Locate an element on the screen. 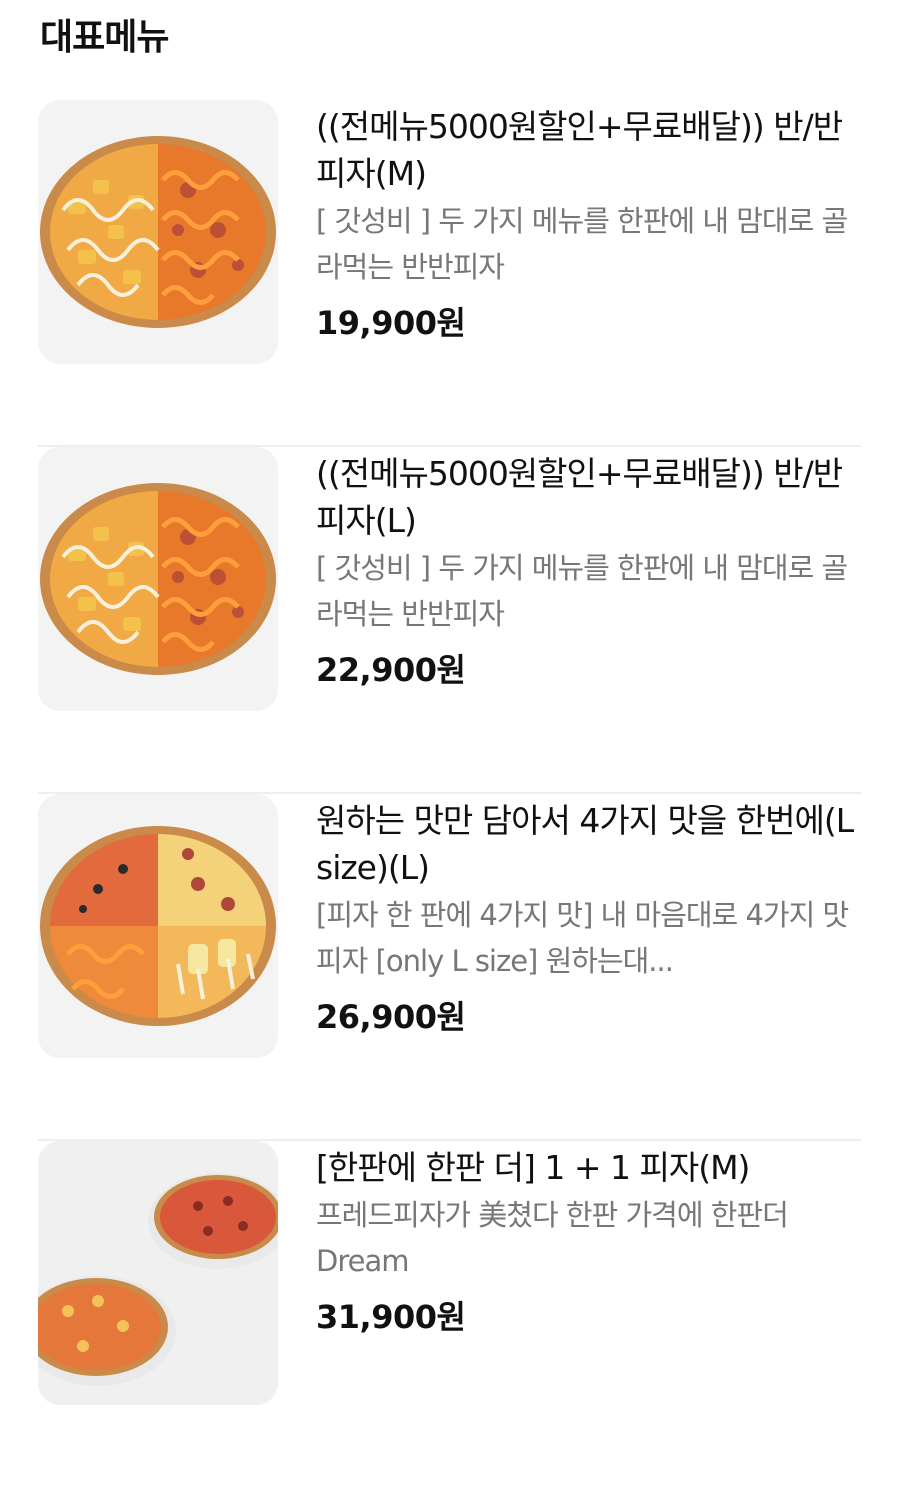 This screenshot has height=1488, width=900. menu-price: 19,900원 is located at coordinates (391, 323).